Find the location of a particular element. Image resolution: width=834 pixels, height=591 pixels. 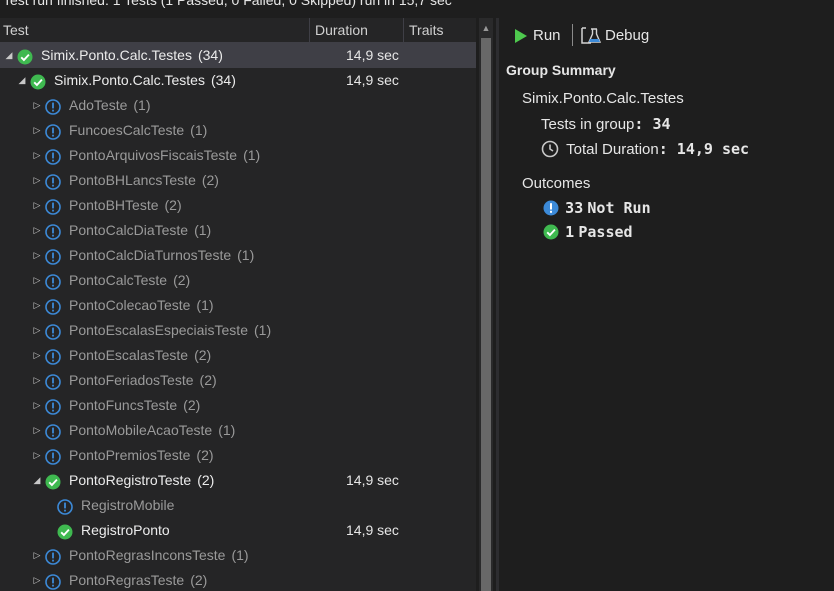

tree-row: ◢ PontoRegistroTeste (2) 14,9 sec is located at coordinates (238, 480).